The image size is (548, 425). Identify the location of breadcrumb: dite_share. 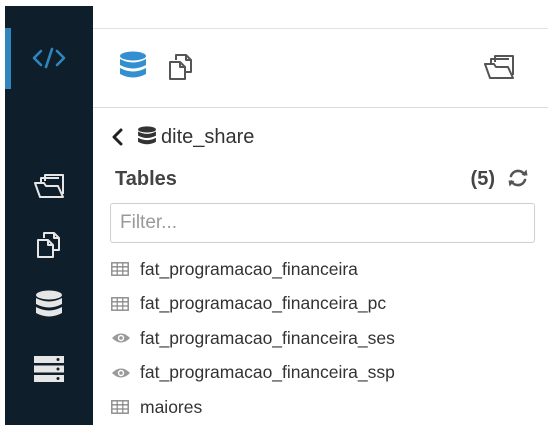
(182, 137).